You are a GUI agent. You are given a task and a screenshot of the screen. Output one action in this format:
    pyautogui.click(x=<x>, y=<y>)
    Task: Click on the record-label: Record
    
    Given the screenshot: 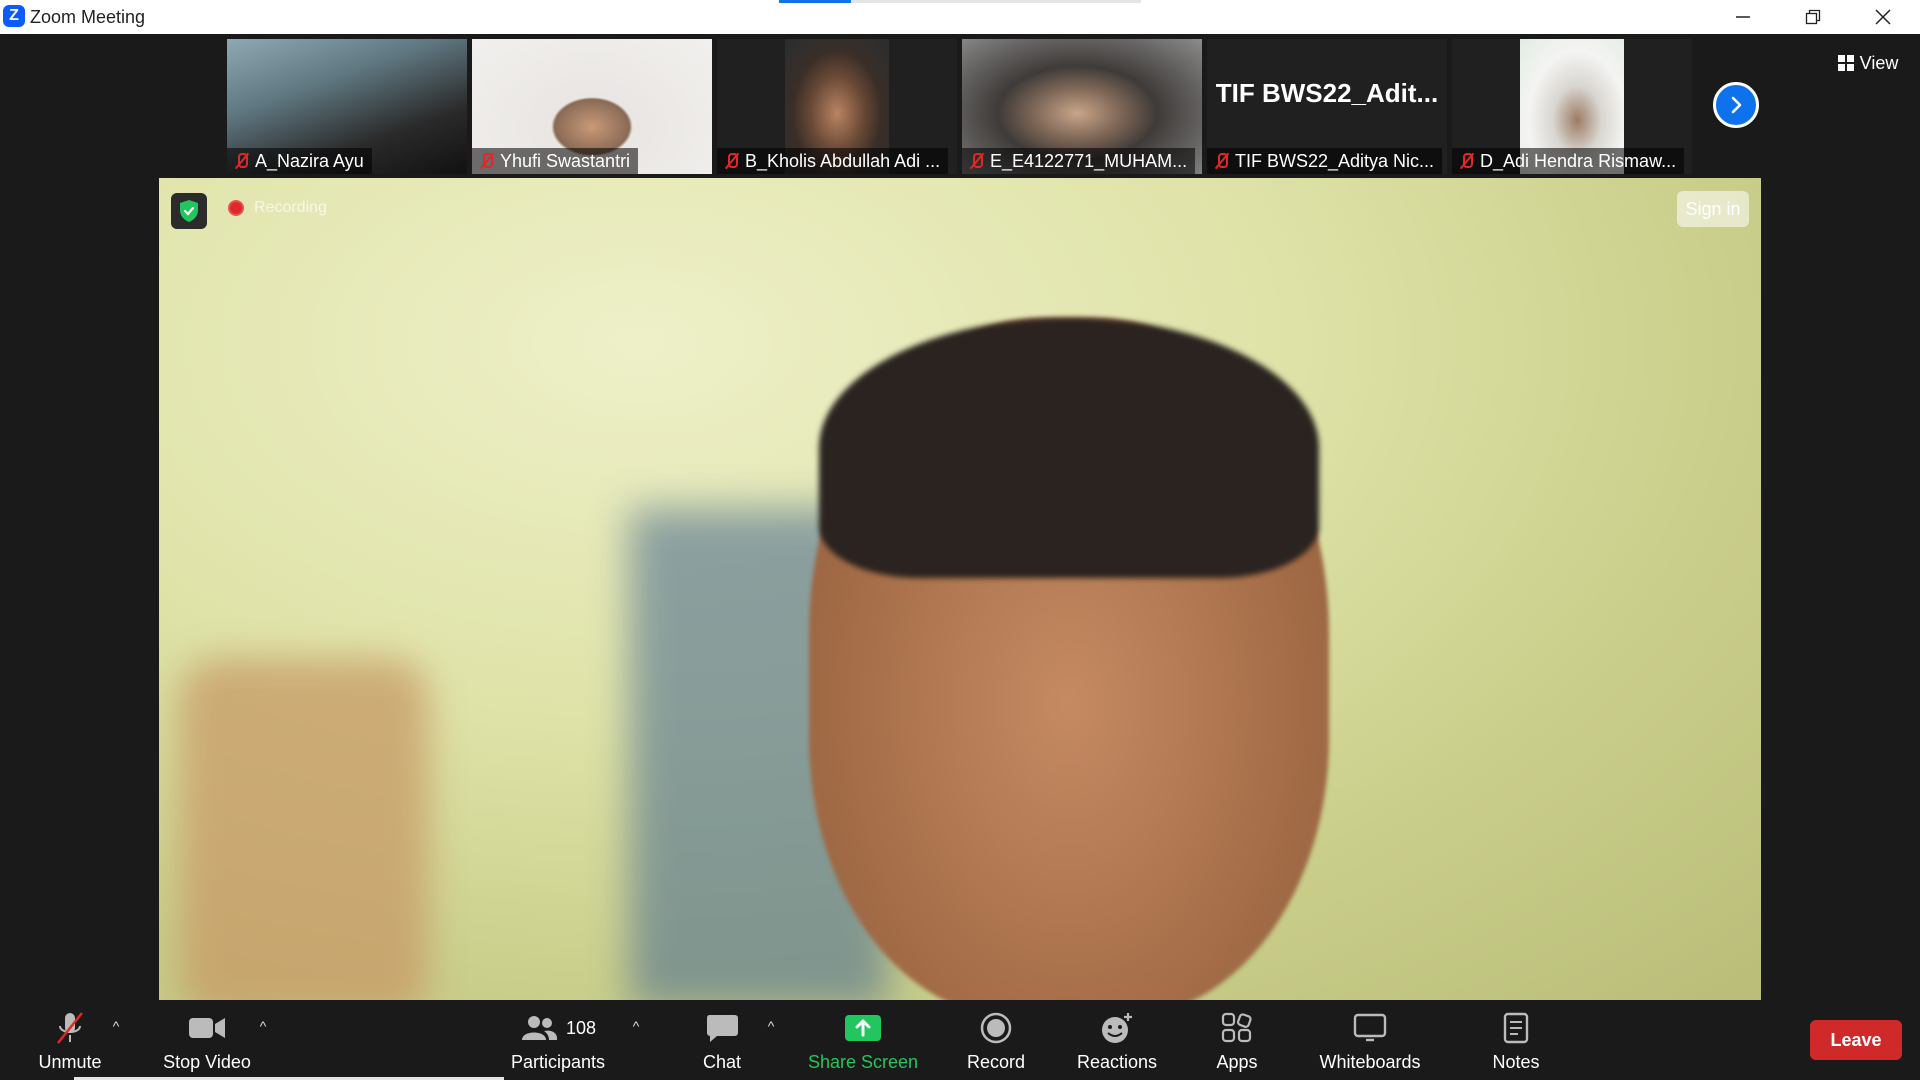 What is the action you would take?
    pyautogui.click(x=996, y=1062)
    